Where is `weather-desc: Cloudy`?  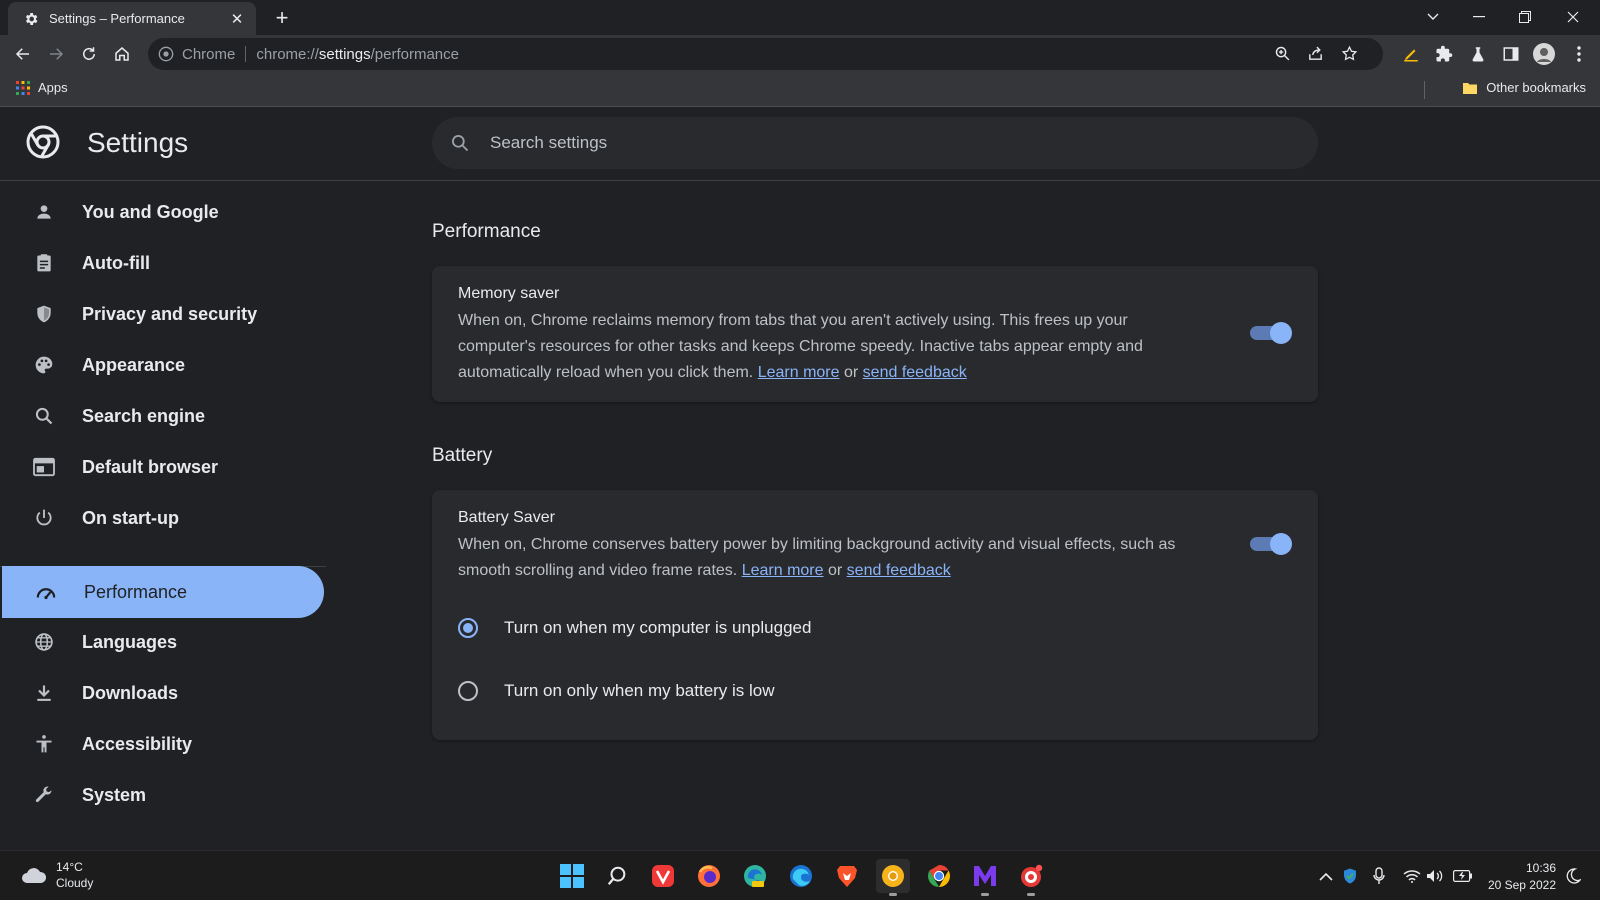
weather-desc: Cloudy is located at coordinates (75, 883).